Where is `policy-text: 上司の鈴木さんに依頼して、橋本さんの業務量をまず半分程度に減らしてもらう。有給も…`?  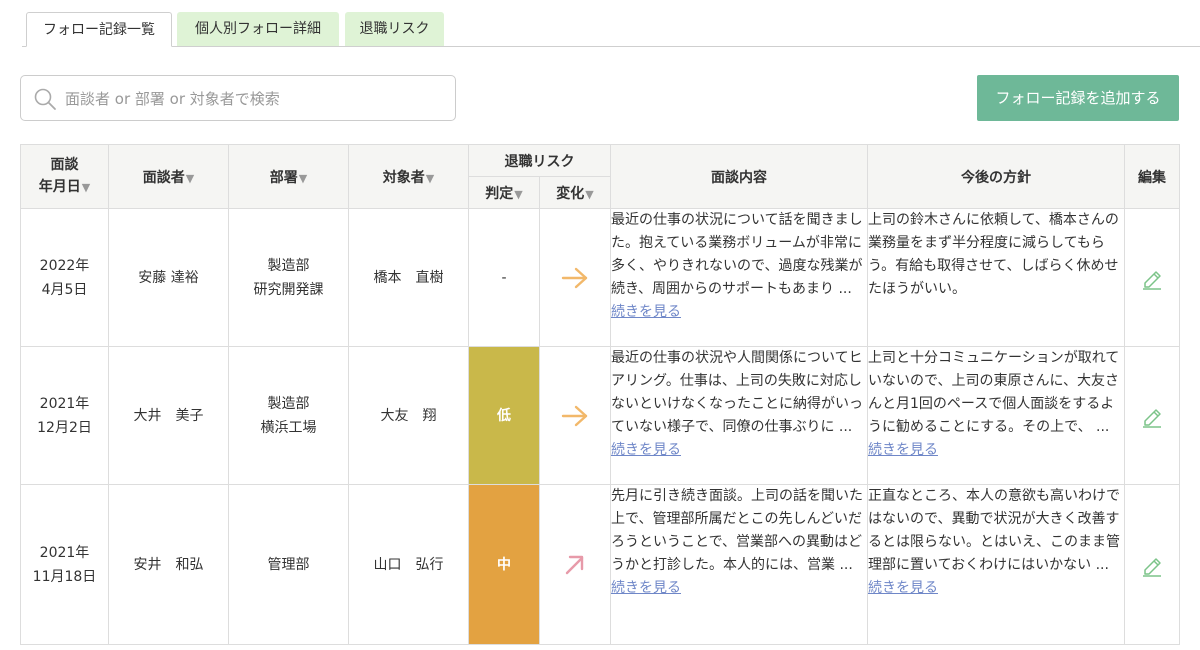 policy-text: 上司の鈴木さんに依頼して、橋本さんの業務量をまず半分程度に減らしてもらう。有給も… is located at coordinates (993, 254).